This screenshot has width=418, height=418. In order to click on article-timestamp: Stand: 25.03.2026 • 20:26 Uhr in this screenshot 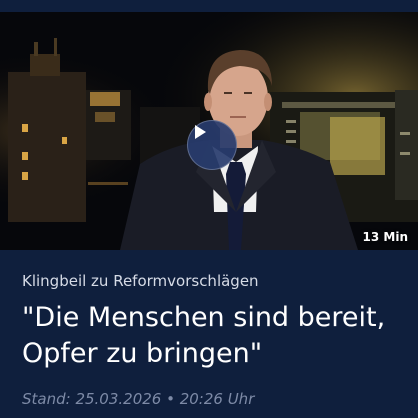, I will do `click(138, 399)`.